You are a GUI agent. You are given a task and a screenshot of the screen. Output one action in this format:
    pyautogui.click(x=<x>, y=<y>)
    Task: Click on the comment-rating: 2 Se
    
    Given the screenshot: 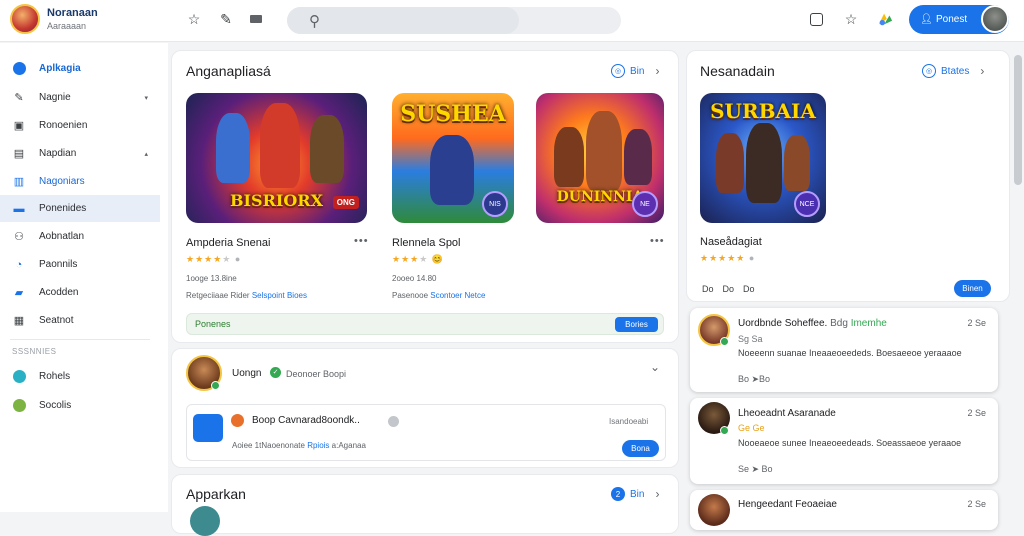 What is the action you would take?
    pyautogui.click(x=976, y=323)
    